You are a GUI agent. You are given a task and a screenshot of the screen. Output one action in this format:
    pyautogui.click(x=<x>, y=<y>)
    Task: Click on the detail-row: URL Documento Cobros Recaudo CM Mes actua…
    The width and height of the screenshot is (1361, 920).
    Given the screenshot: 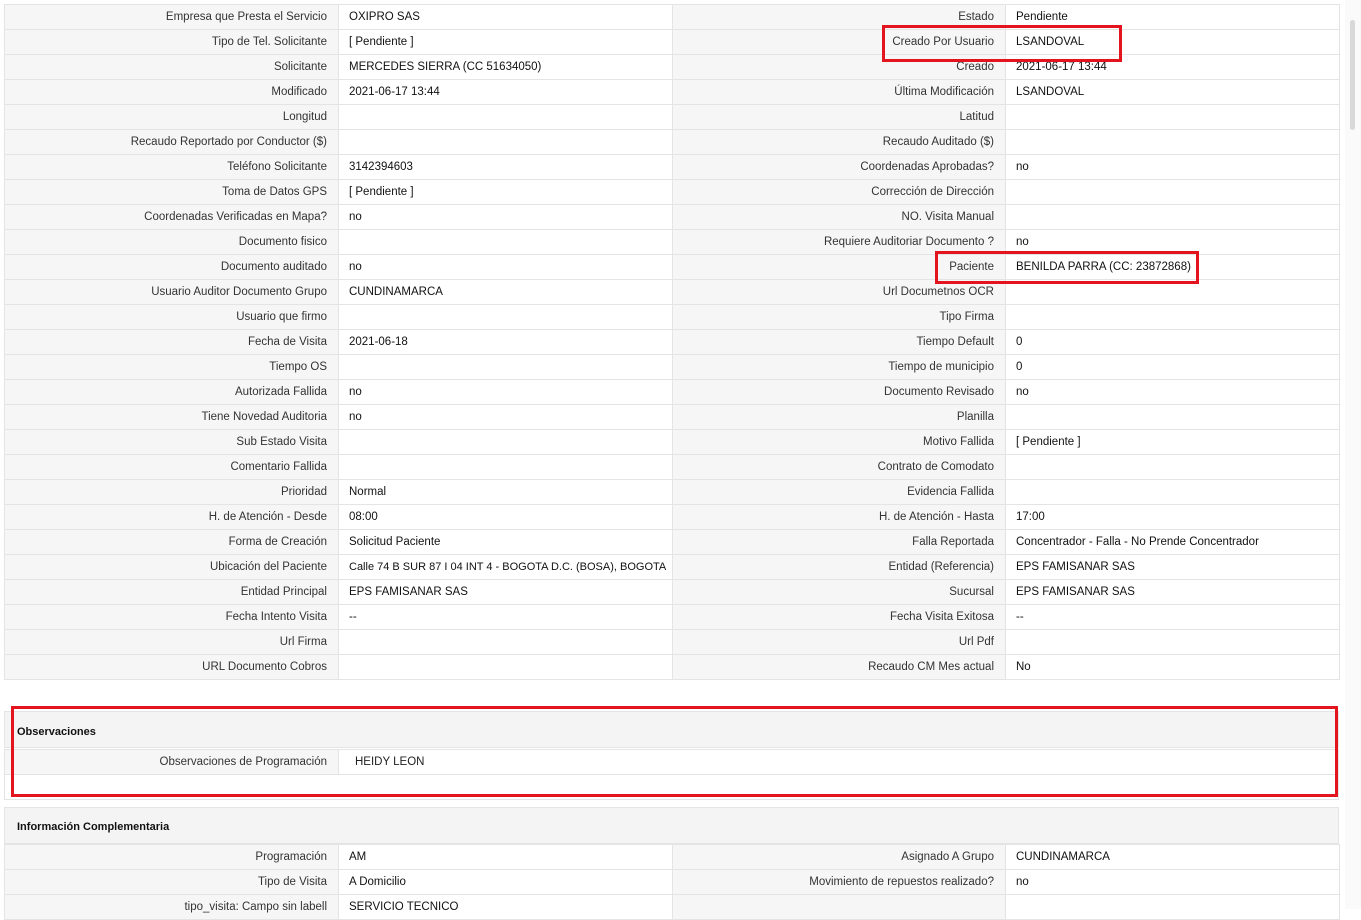 What is the action you would take?
    pyautogui.click(x=672, y=667)
    